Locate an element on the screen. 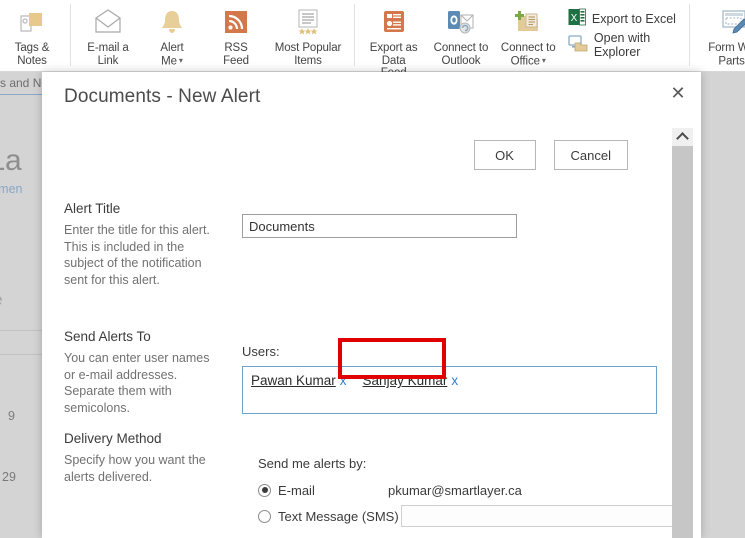  background-number-1: 9 is located at coordinates (11, 416).